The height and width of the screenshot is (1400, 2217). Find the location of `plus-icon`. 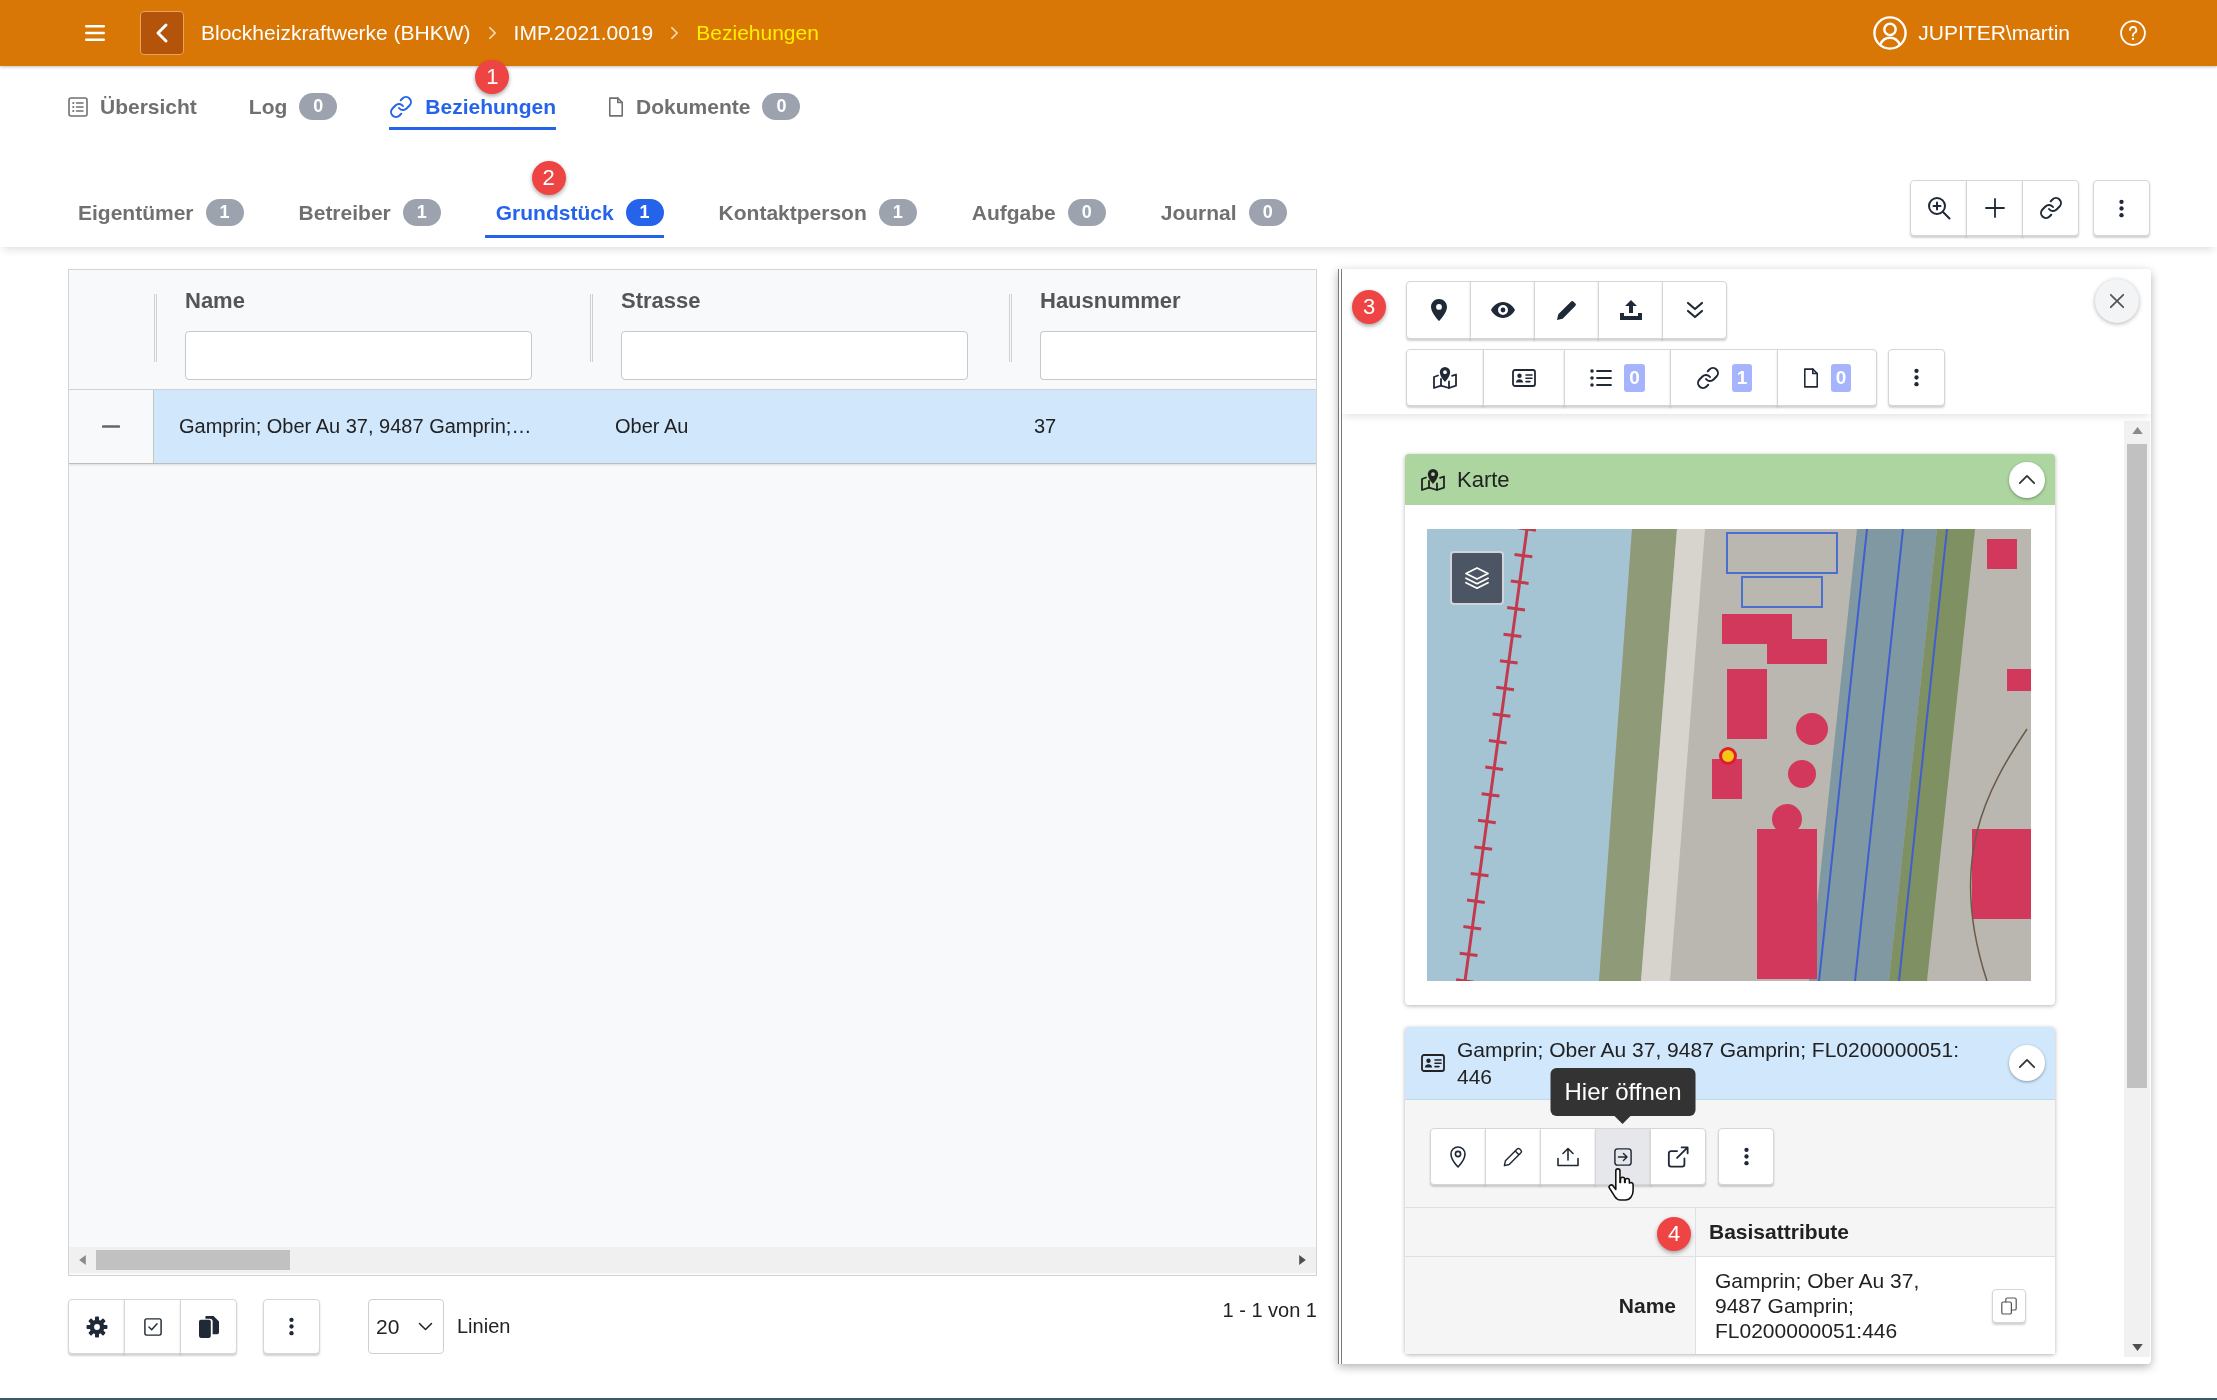

plus-icon is located at coordinates (1994, 208).